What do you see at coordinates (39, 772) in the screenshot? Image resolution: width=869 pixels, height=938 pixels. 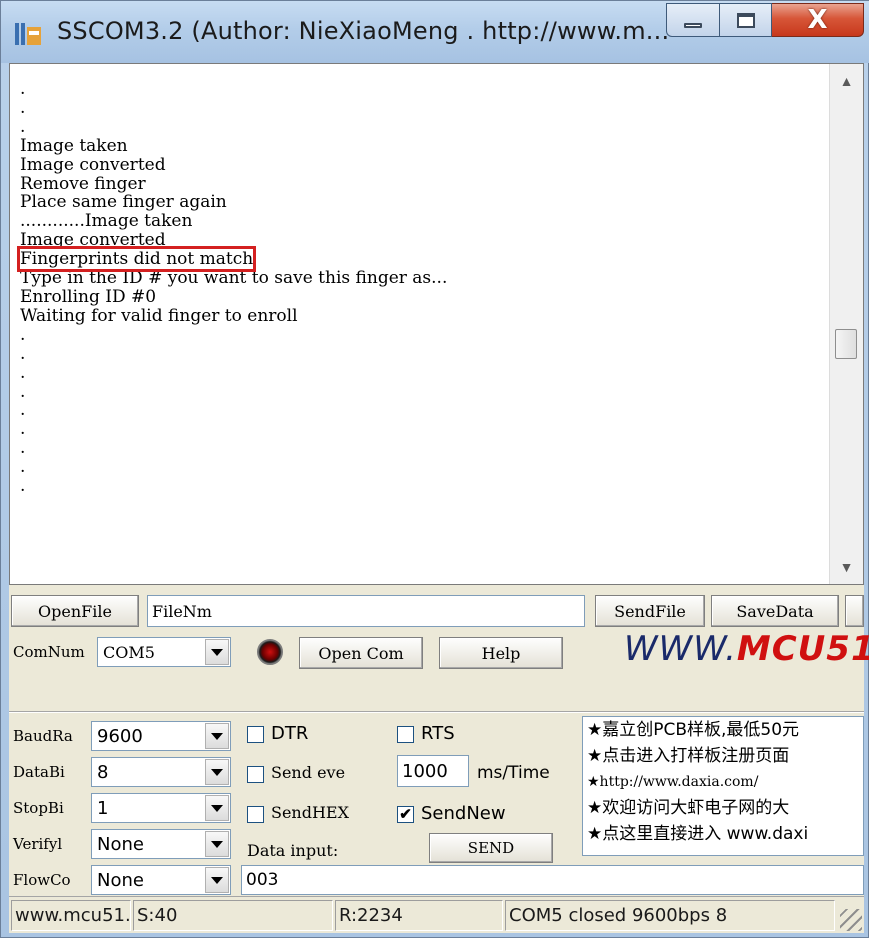 I see `databits-label: DataBi` at bounding box center [39, 772].